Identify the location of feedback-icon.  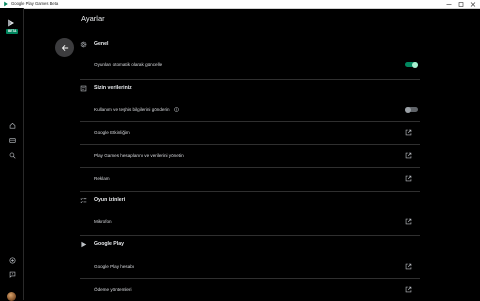
(12, 274).